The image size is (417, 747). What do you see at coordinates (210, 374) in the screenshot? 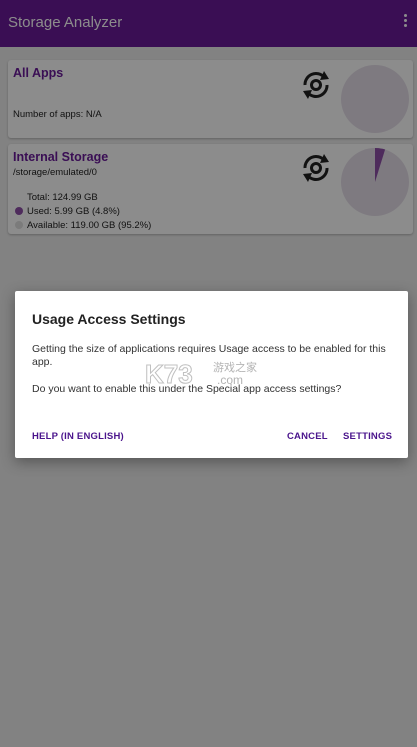
I see `watermark-logo: K73 游戏之家 .com` at bounding box center [210, 374].